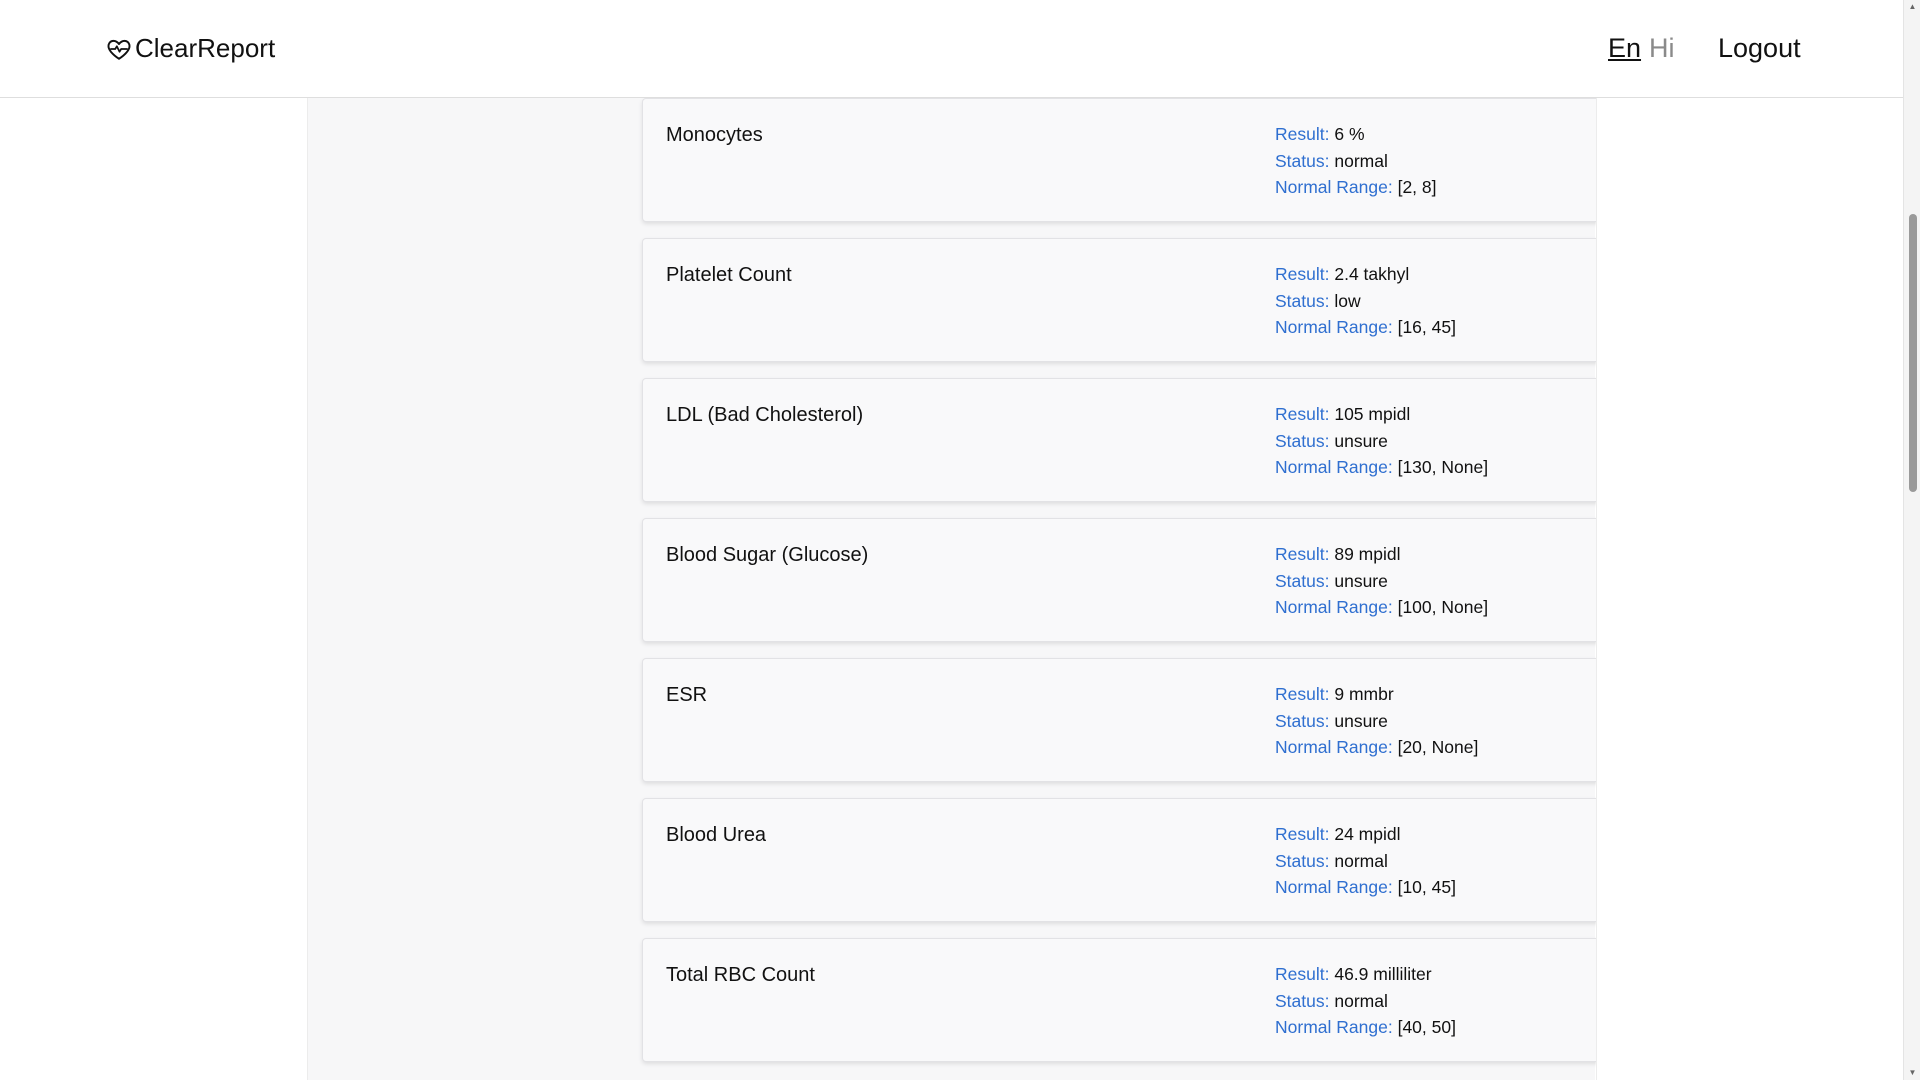 Image resolution: width=1920 pixels, height=1080 pixels. Describe the element at coordinates (1662, 48) in the screenshot. I see `lang-hi-link: Hi` at that location.